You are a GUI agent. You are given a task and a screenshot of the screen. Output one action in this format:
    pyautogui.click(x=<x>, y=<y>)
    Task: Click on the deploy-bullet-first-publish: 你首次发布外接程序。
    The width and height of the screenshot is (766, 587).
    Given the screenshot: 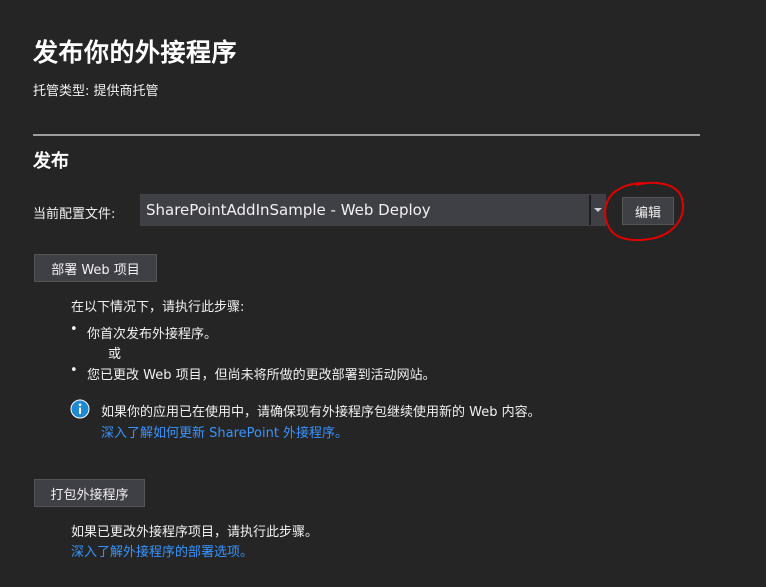 What is the action you would take?
    pyautogui.click(x=152, y=334)
    